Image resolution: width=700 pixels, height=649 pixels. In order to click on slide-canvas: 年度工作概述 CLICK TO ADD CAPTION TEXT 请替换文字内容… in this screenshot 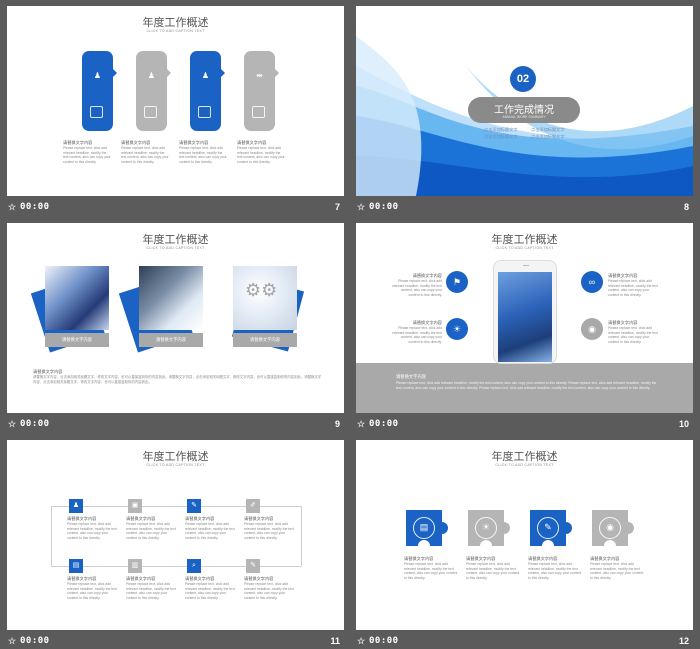, I will do `click(524, 318)`.